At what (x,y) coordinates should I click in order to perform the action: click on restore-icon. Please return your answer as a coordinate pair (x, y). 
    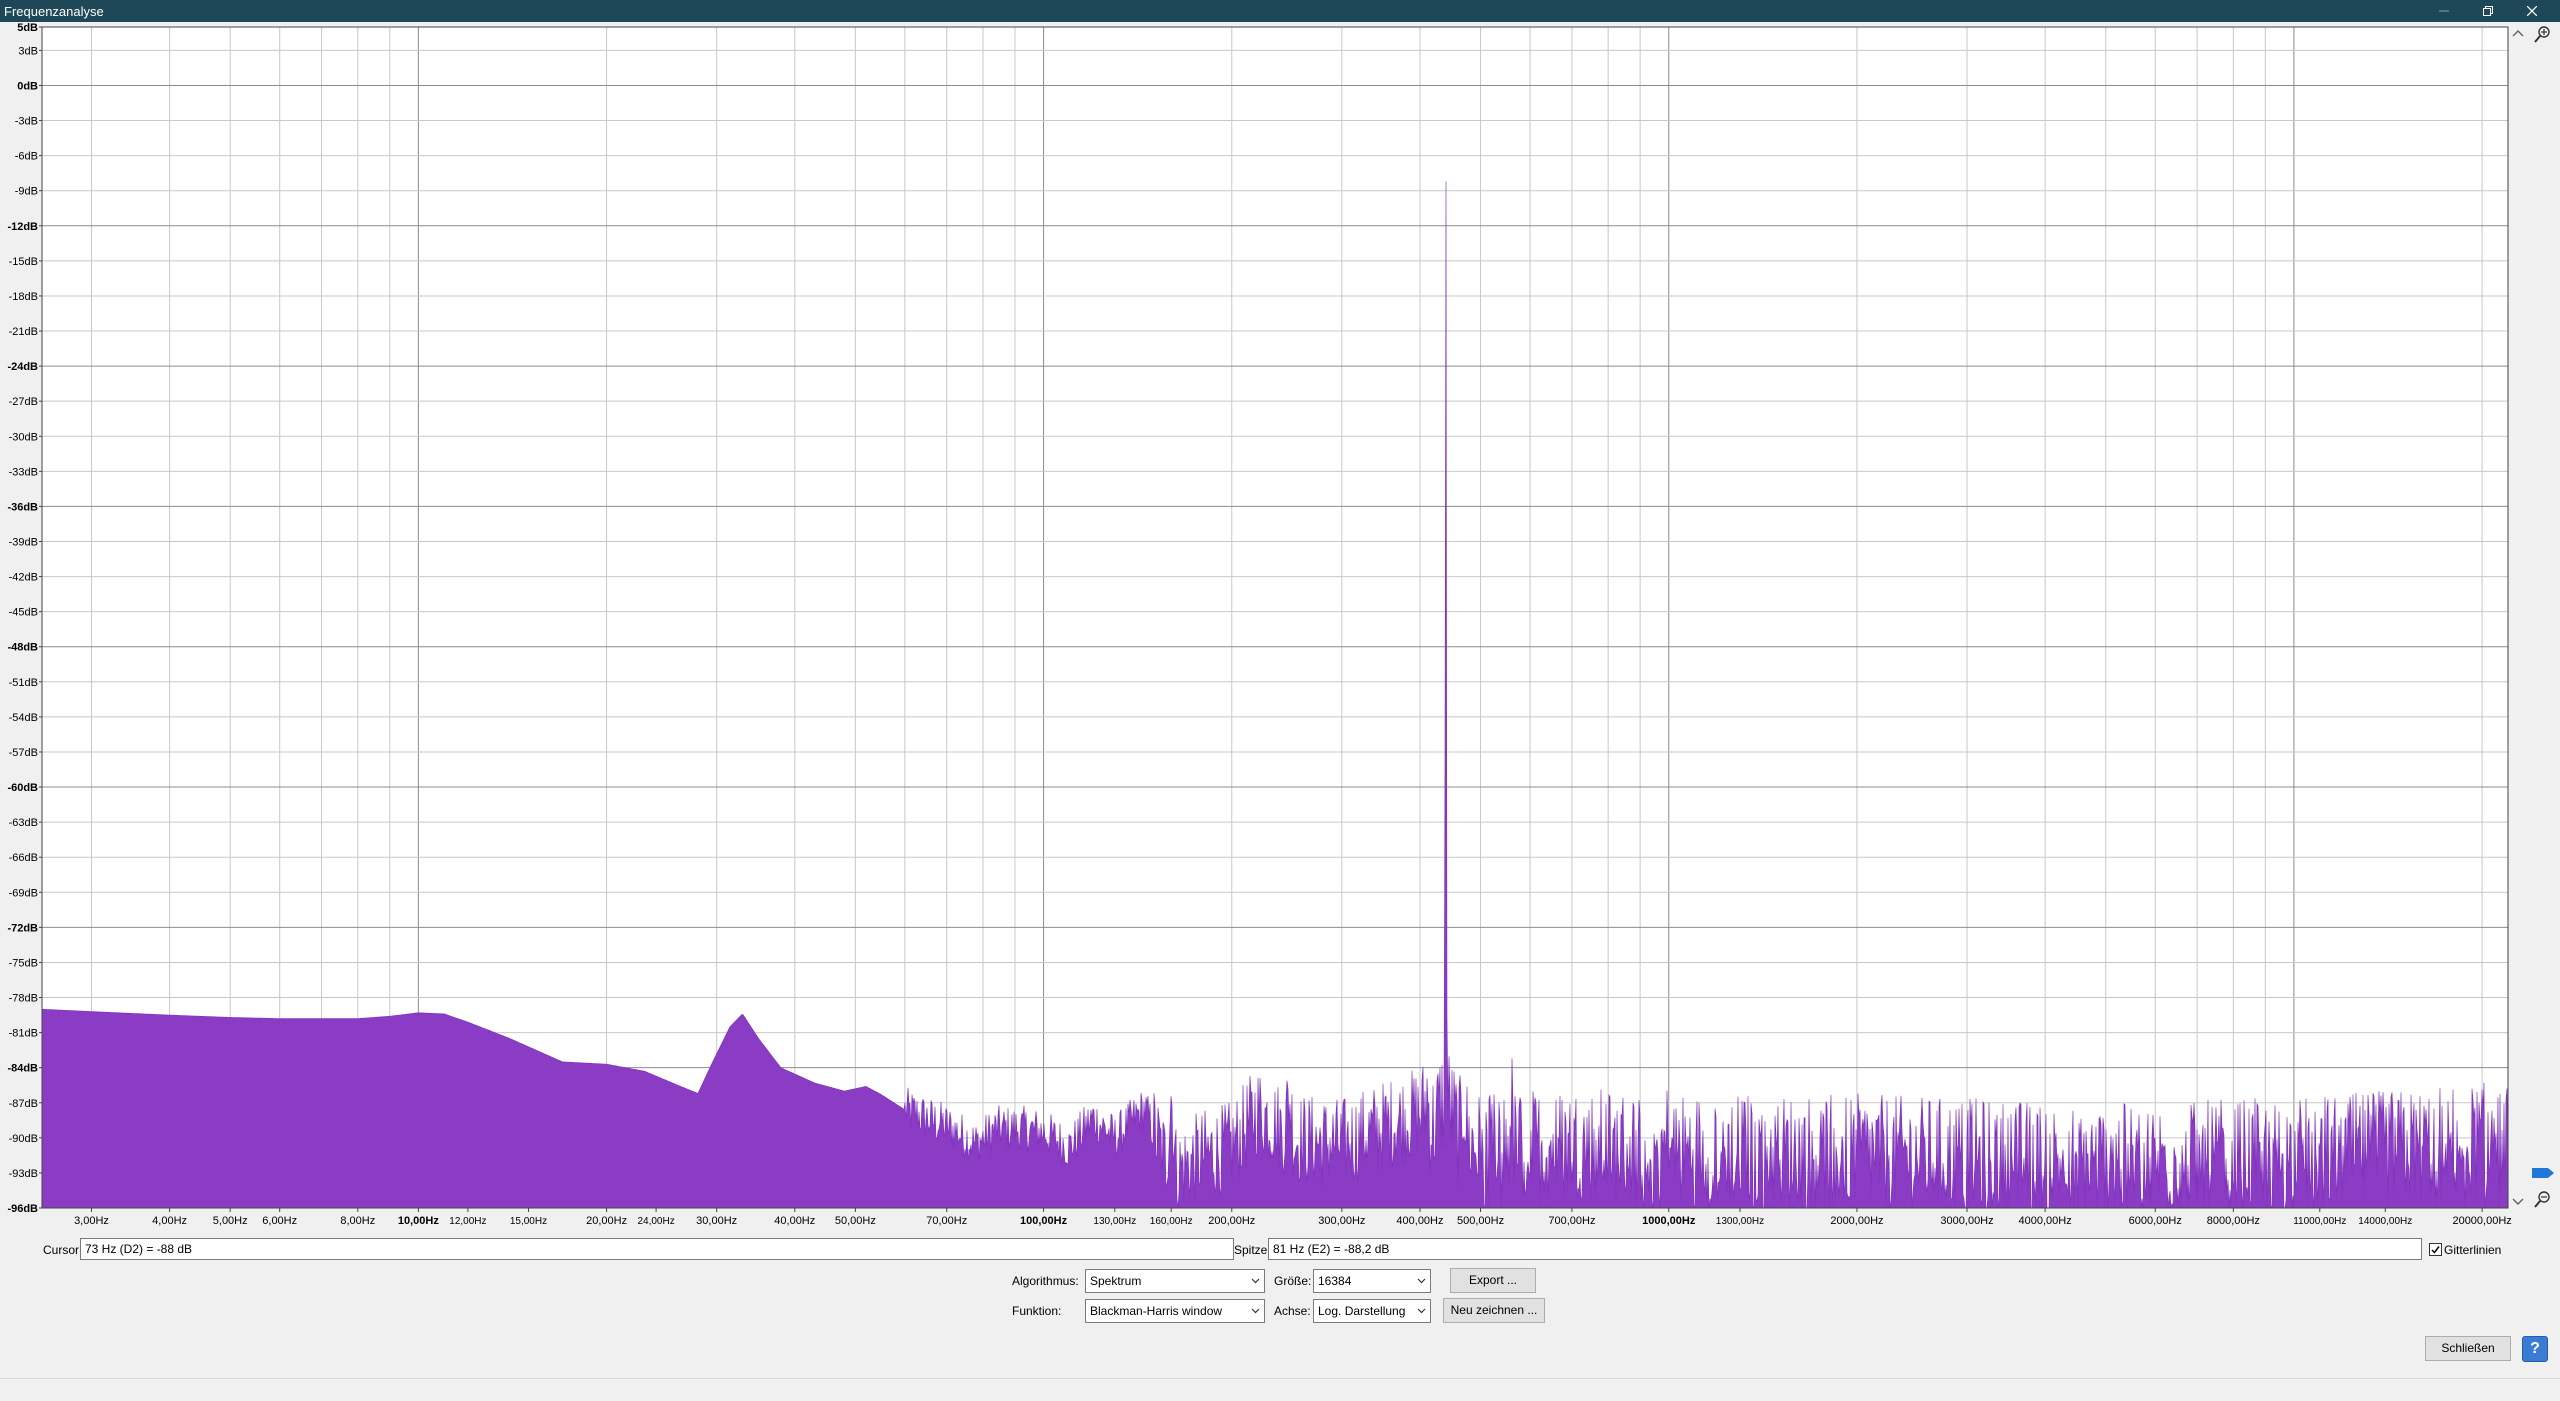
    Looking at the image, I should click on (2488, 11).